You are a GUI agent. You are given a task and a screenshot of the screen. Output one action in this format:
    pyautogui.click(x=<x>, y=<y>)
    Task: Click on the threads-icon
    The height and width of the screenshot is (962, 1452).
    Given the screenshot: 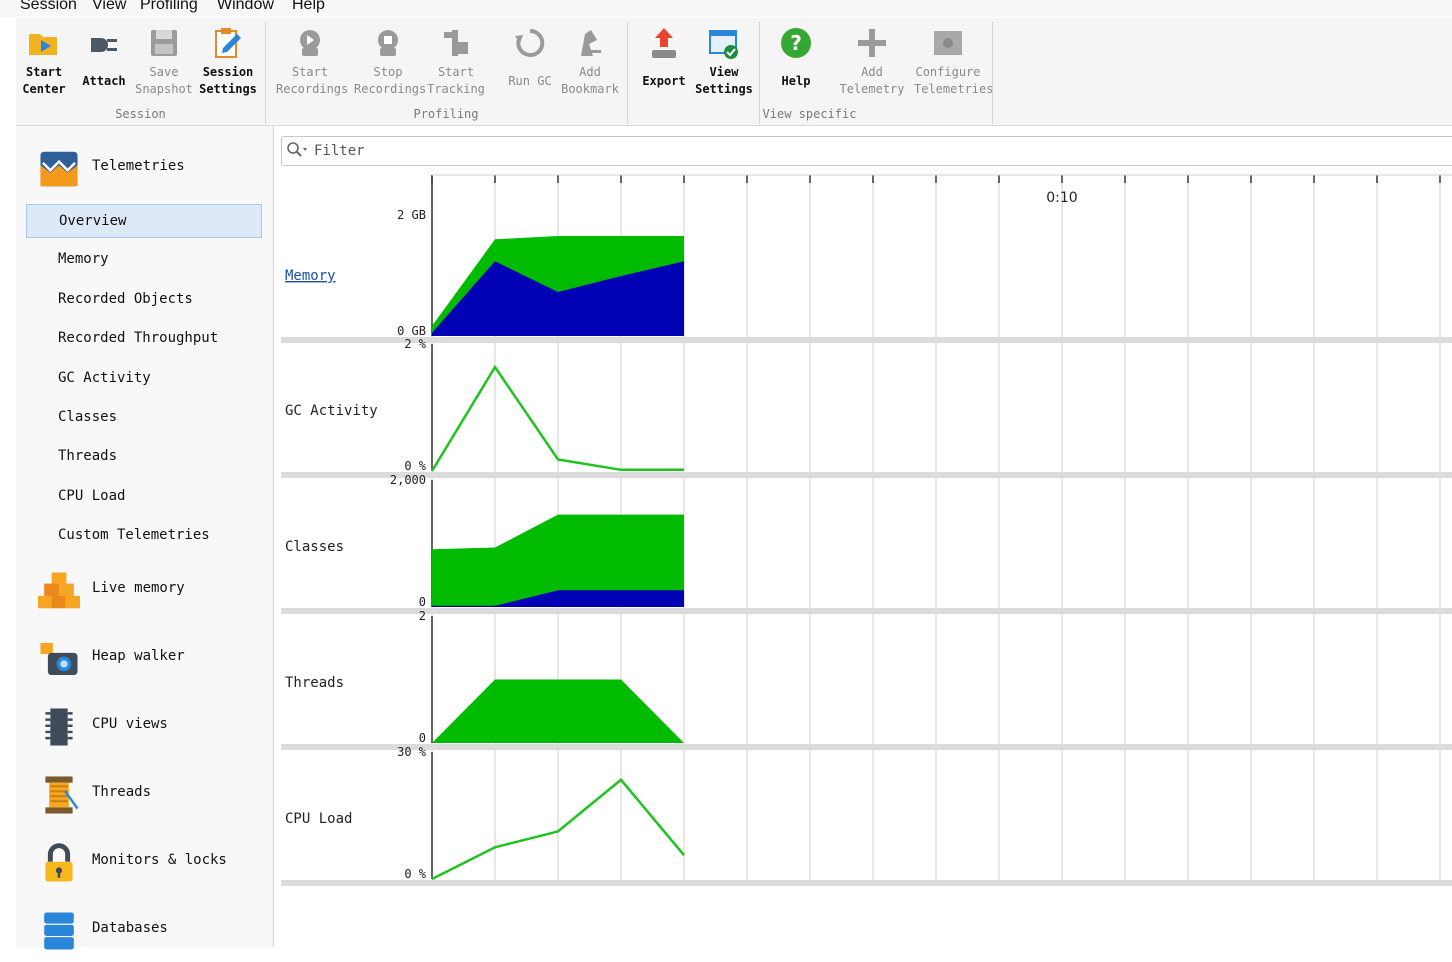 What is the action you would take?
    pyautogui.click(x=59, y=795)
    